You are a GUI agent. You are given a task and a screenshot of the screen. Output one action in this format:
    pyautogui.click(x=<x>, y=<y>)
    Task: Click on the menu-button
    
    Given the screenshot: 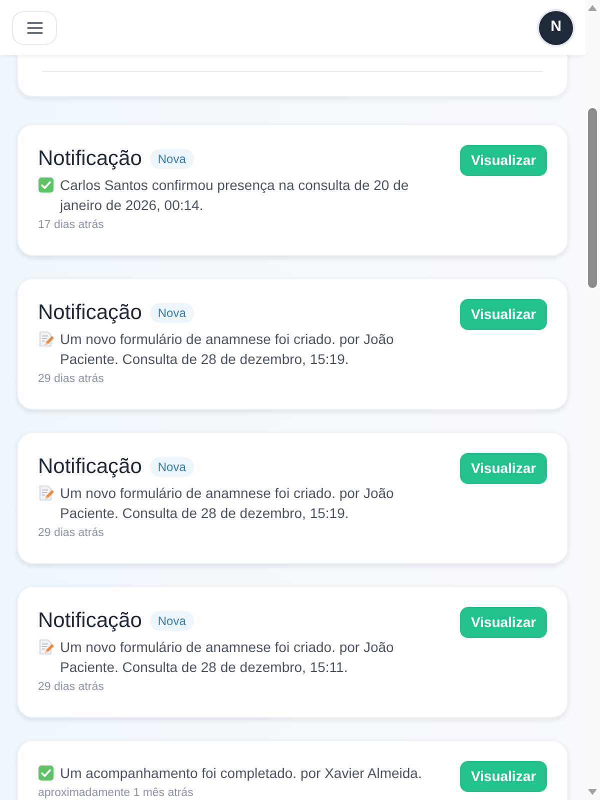 What is the action you would take?
    pyautogui.click(x=34, y=27)
    